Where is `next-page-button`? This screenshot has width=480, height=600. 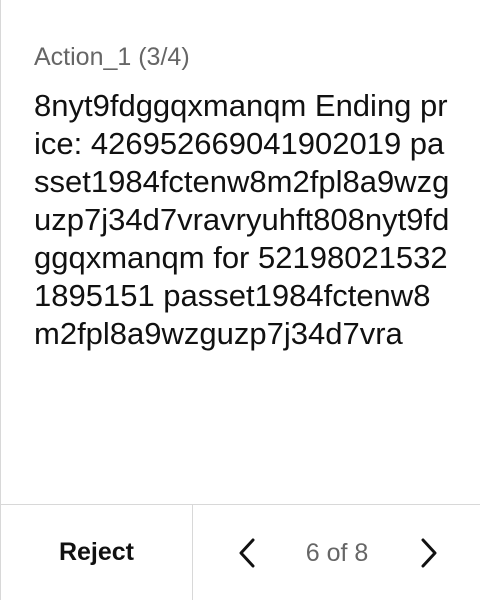
next-page-button is located at coordinates (428, 553).